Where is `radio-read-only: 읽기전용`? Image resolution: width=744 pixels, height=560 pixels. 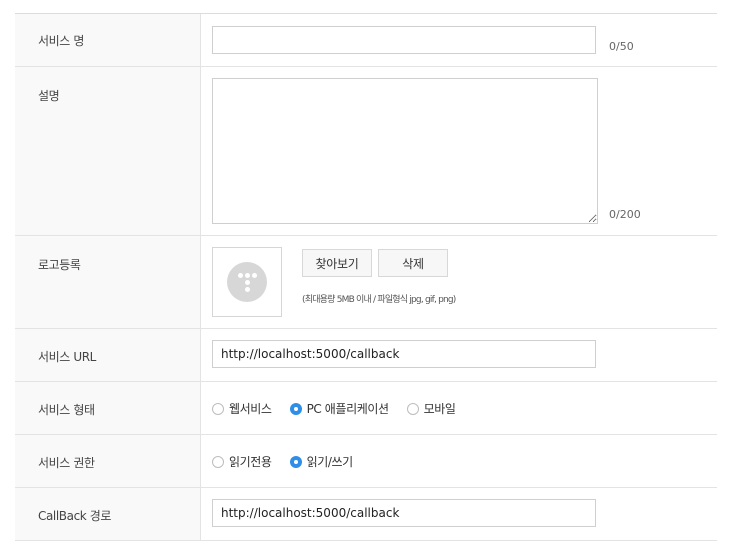
radio-read-only: 읽기전용 is located at coordinates (242, 461).